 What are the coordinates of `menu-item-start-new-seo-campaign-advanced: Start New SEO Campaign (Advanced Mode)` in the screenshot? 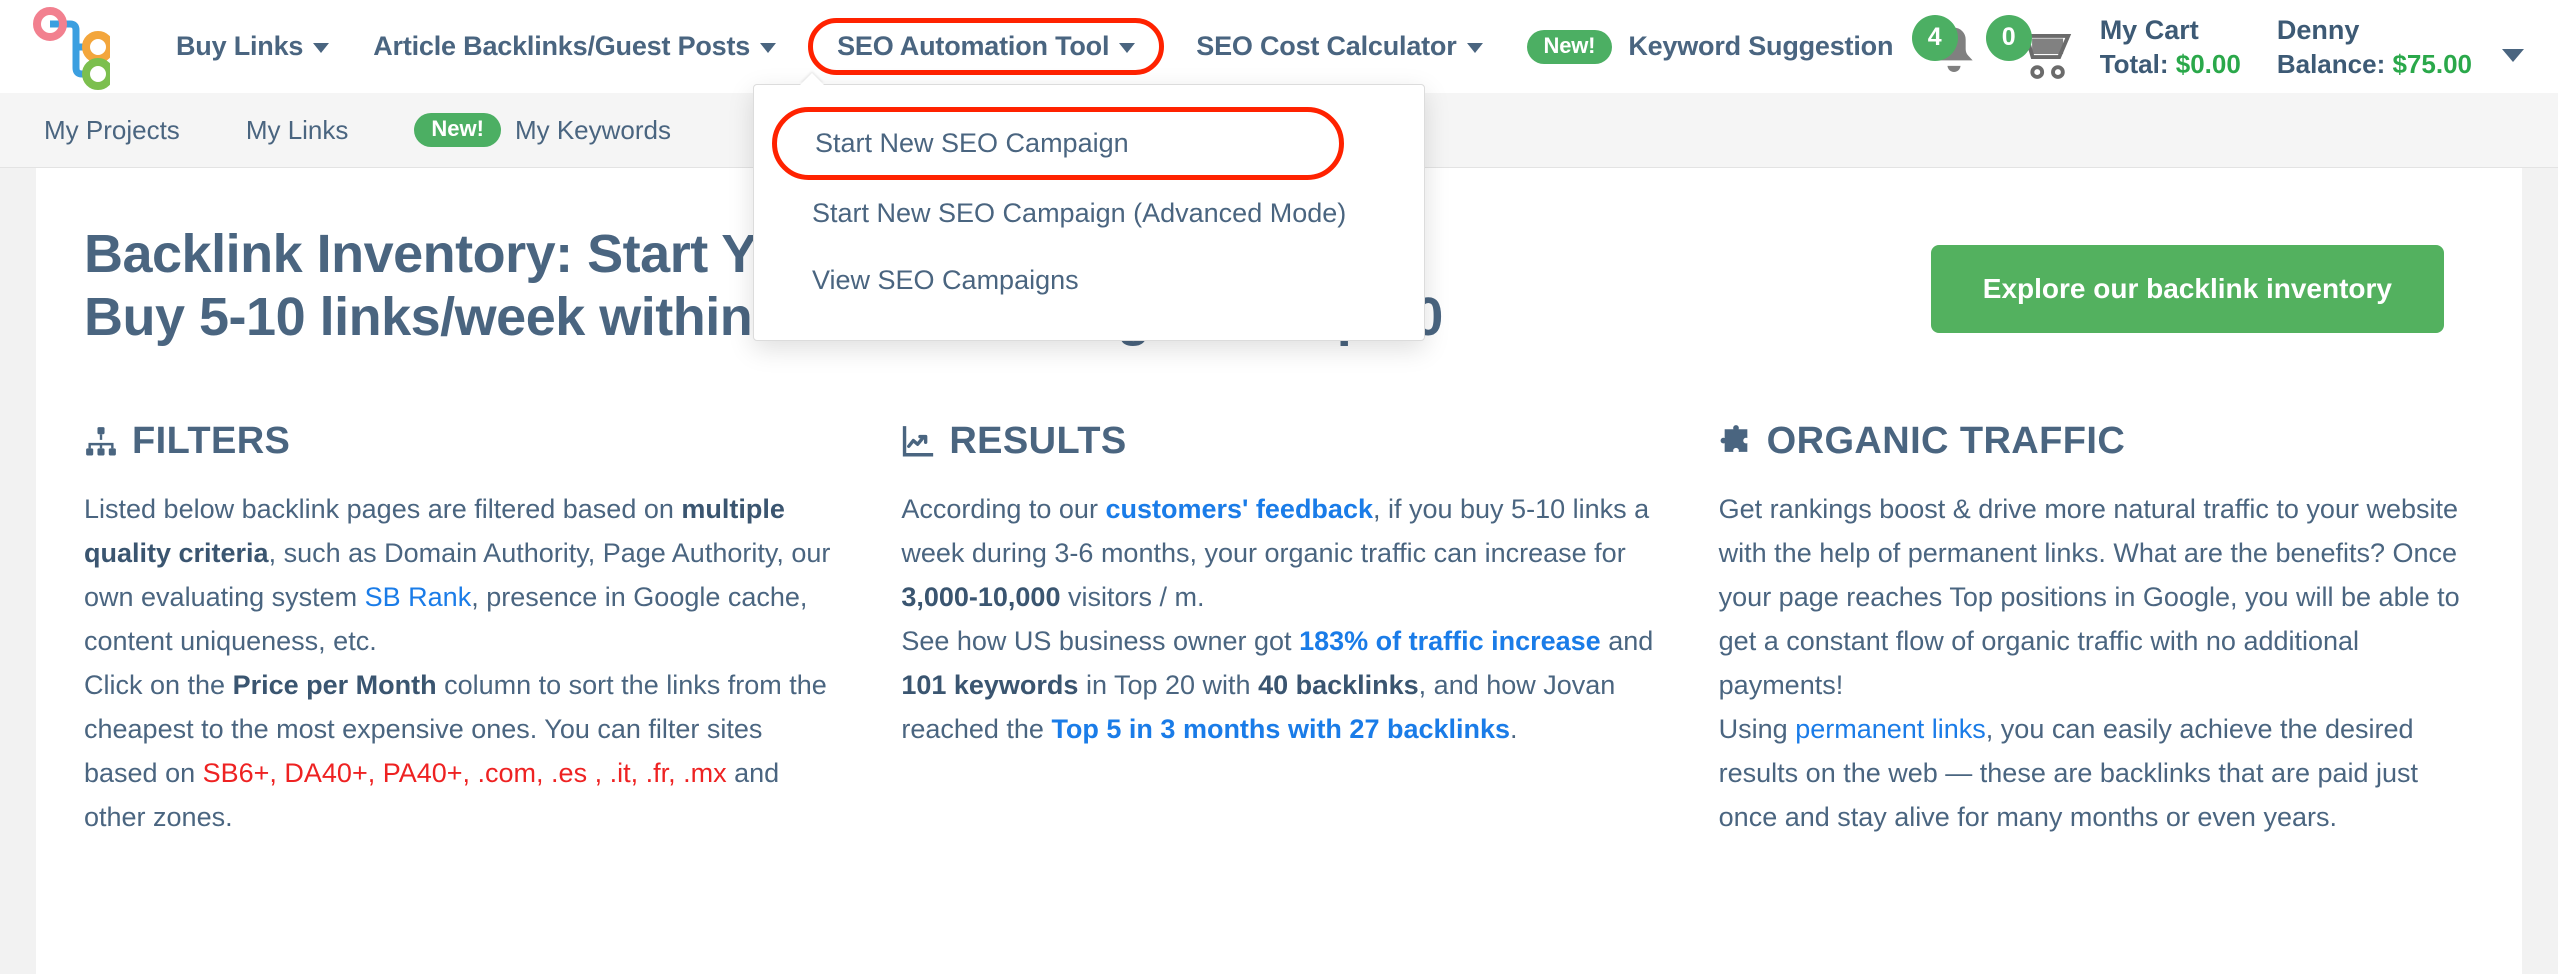 It's located at (1089, 213).